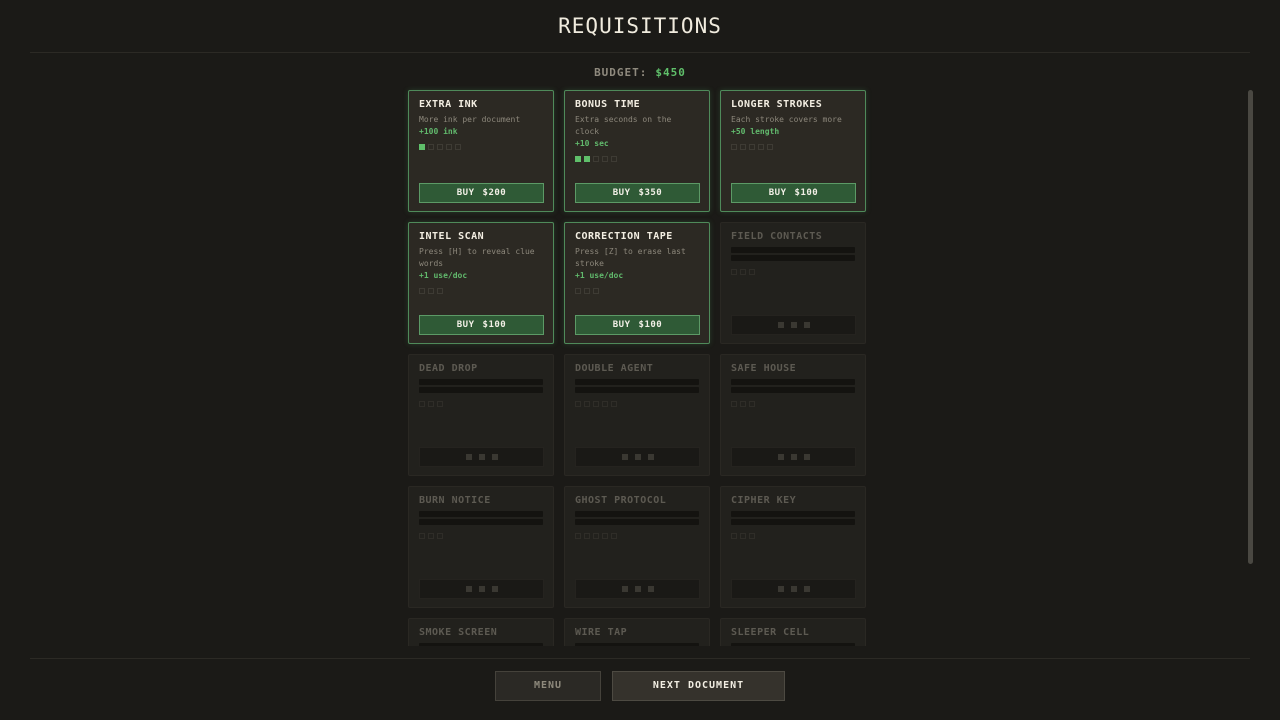 The image size is (1280, 720). Describe the element at coordinates (481, 415) in the screenshot. I see `upgrade-card: DEAD DROP` at that location.